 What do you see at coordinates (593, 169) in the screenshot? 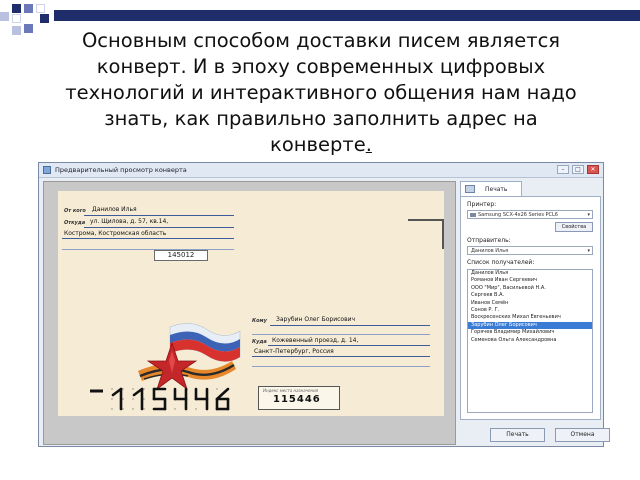
I see `close-button: ✕` at bounding box center [593, 169].